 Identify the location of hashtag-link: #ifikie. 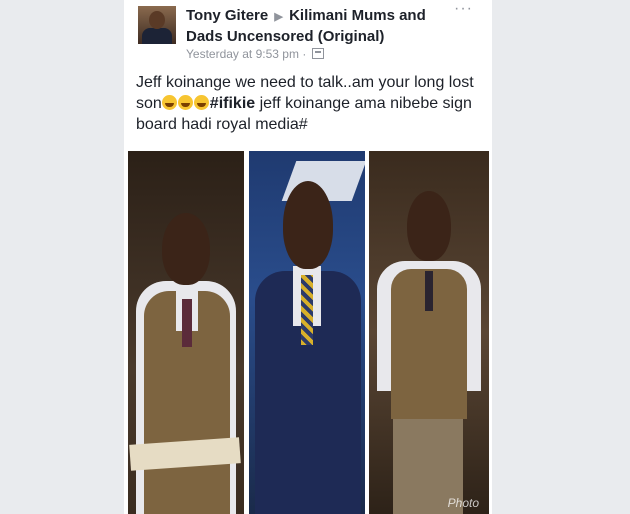
(232, 103).